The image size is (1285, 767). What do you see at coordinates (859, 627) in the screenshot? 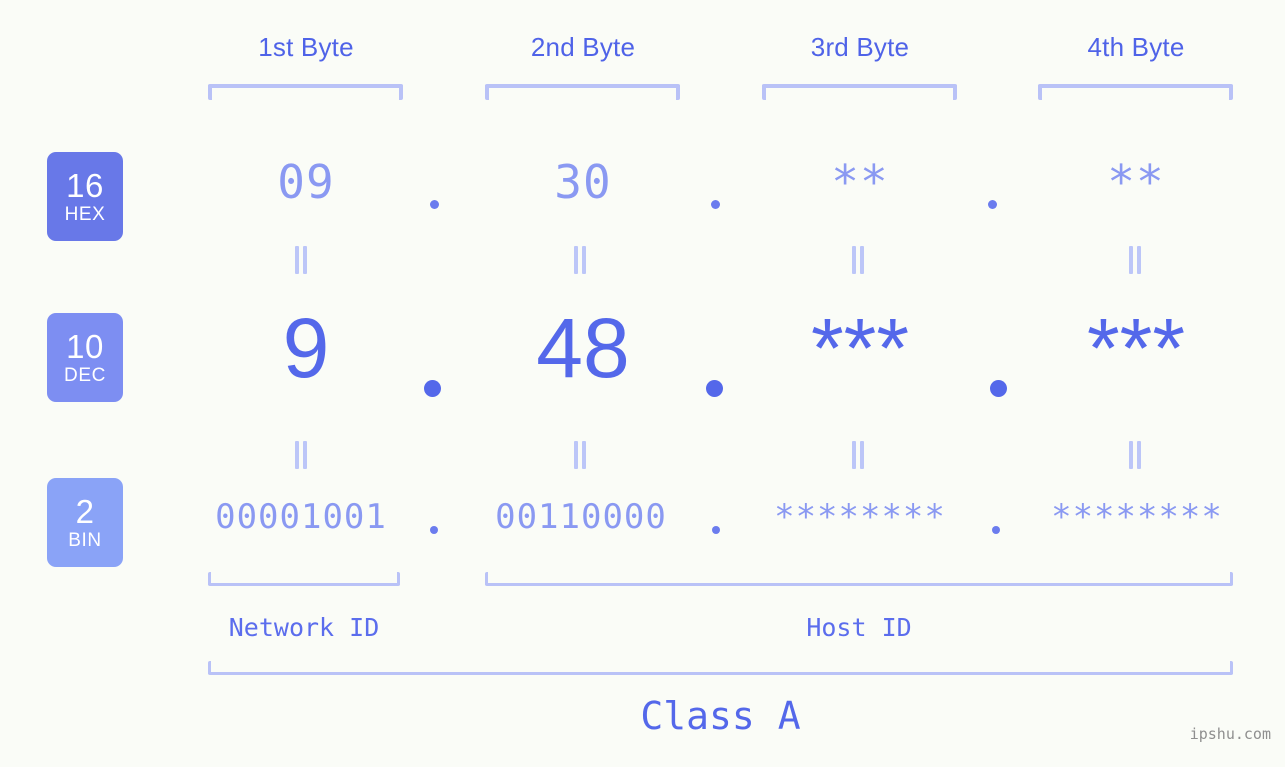
I see `host-id-label: Host ID` at bounding box center [859, 627].